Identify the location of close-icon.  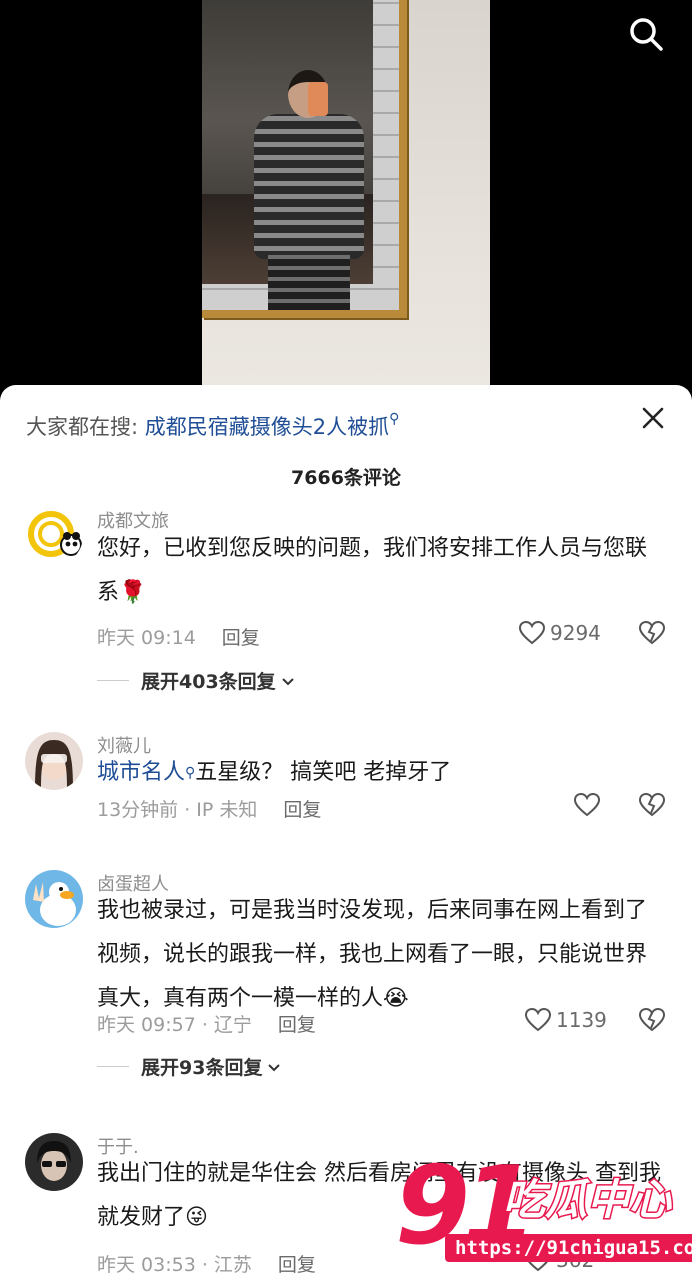
(653, 418).